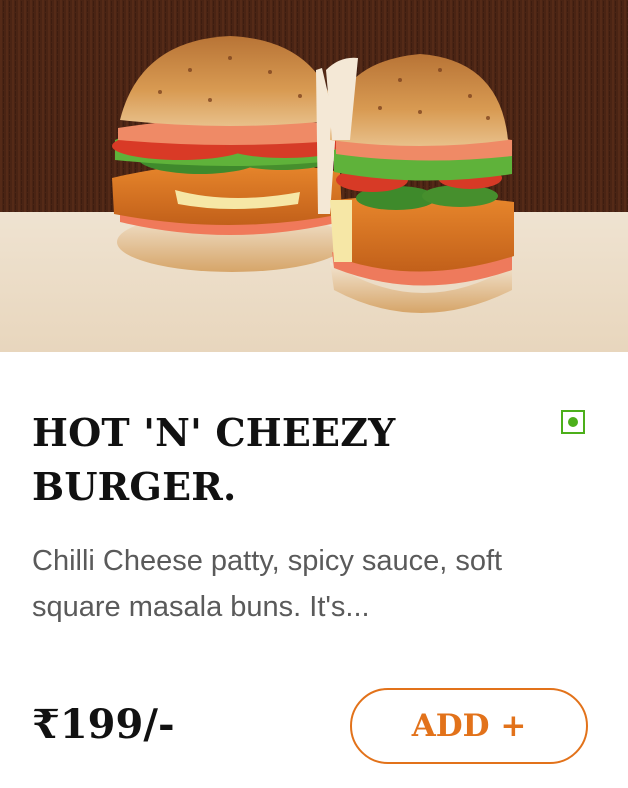 The width and height of the screenshot is (628, 788). Describe the element at coordinates (103, 724) in the screenshot. I see `product-price: ₹199/-` at that location.